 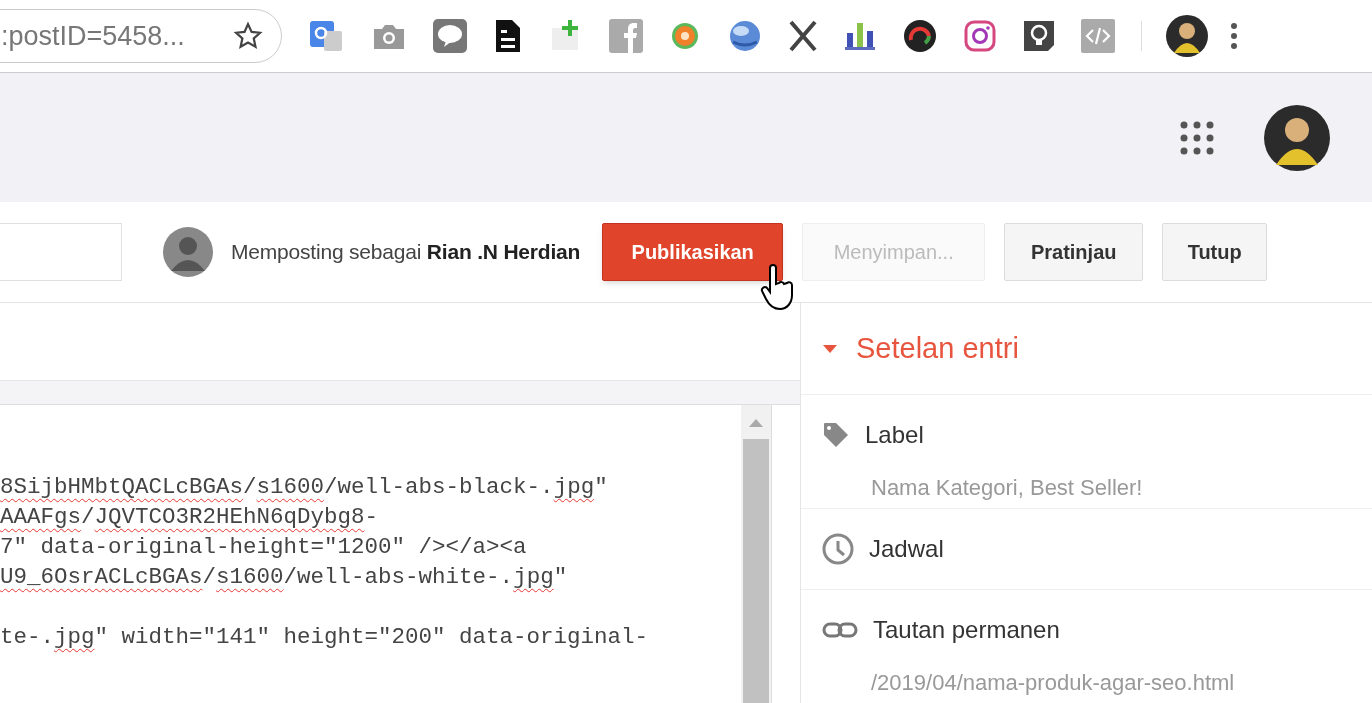 What do you see at coordinates (838, 549) in the screenshot?
I see `clock-icon` at bounding box center [838, 549].